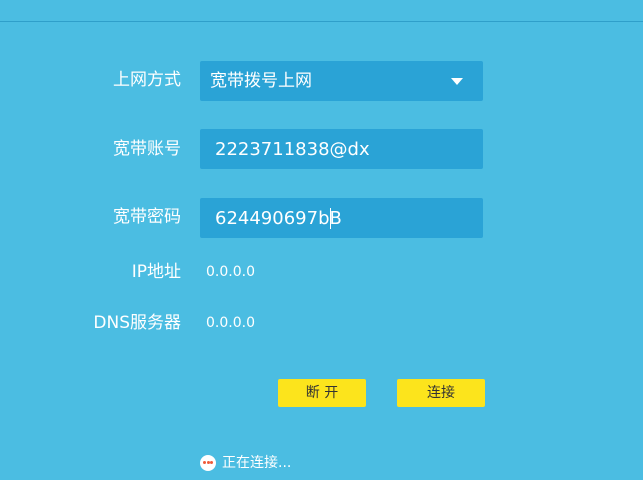 The image size is (643, 480). Describe the element at coordinates (330, 218) in the screenshot. I see `text-cursor` at that location.